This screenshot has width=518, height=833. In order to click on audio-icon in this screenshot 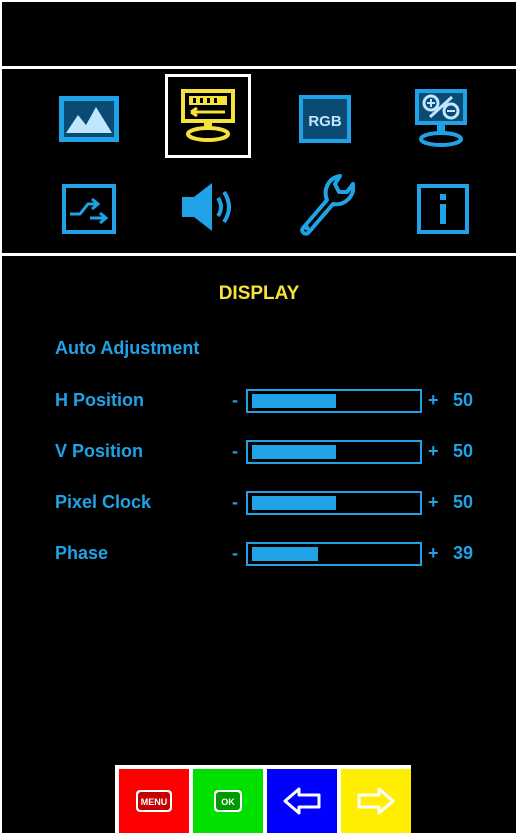, I will do `click(209, 207)`.